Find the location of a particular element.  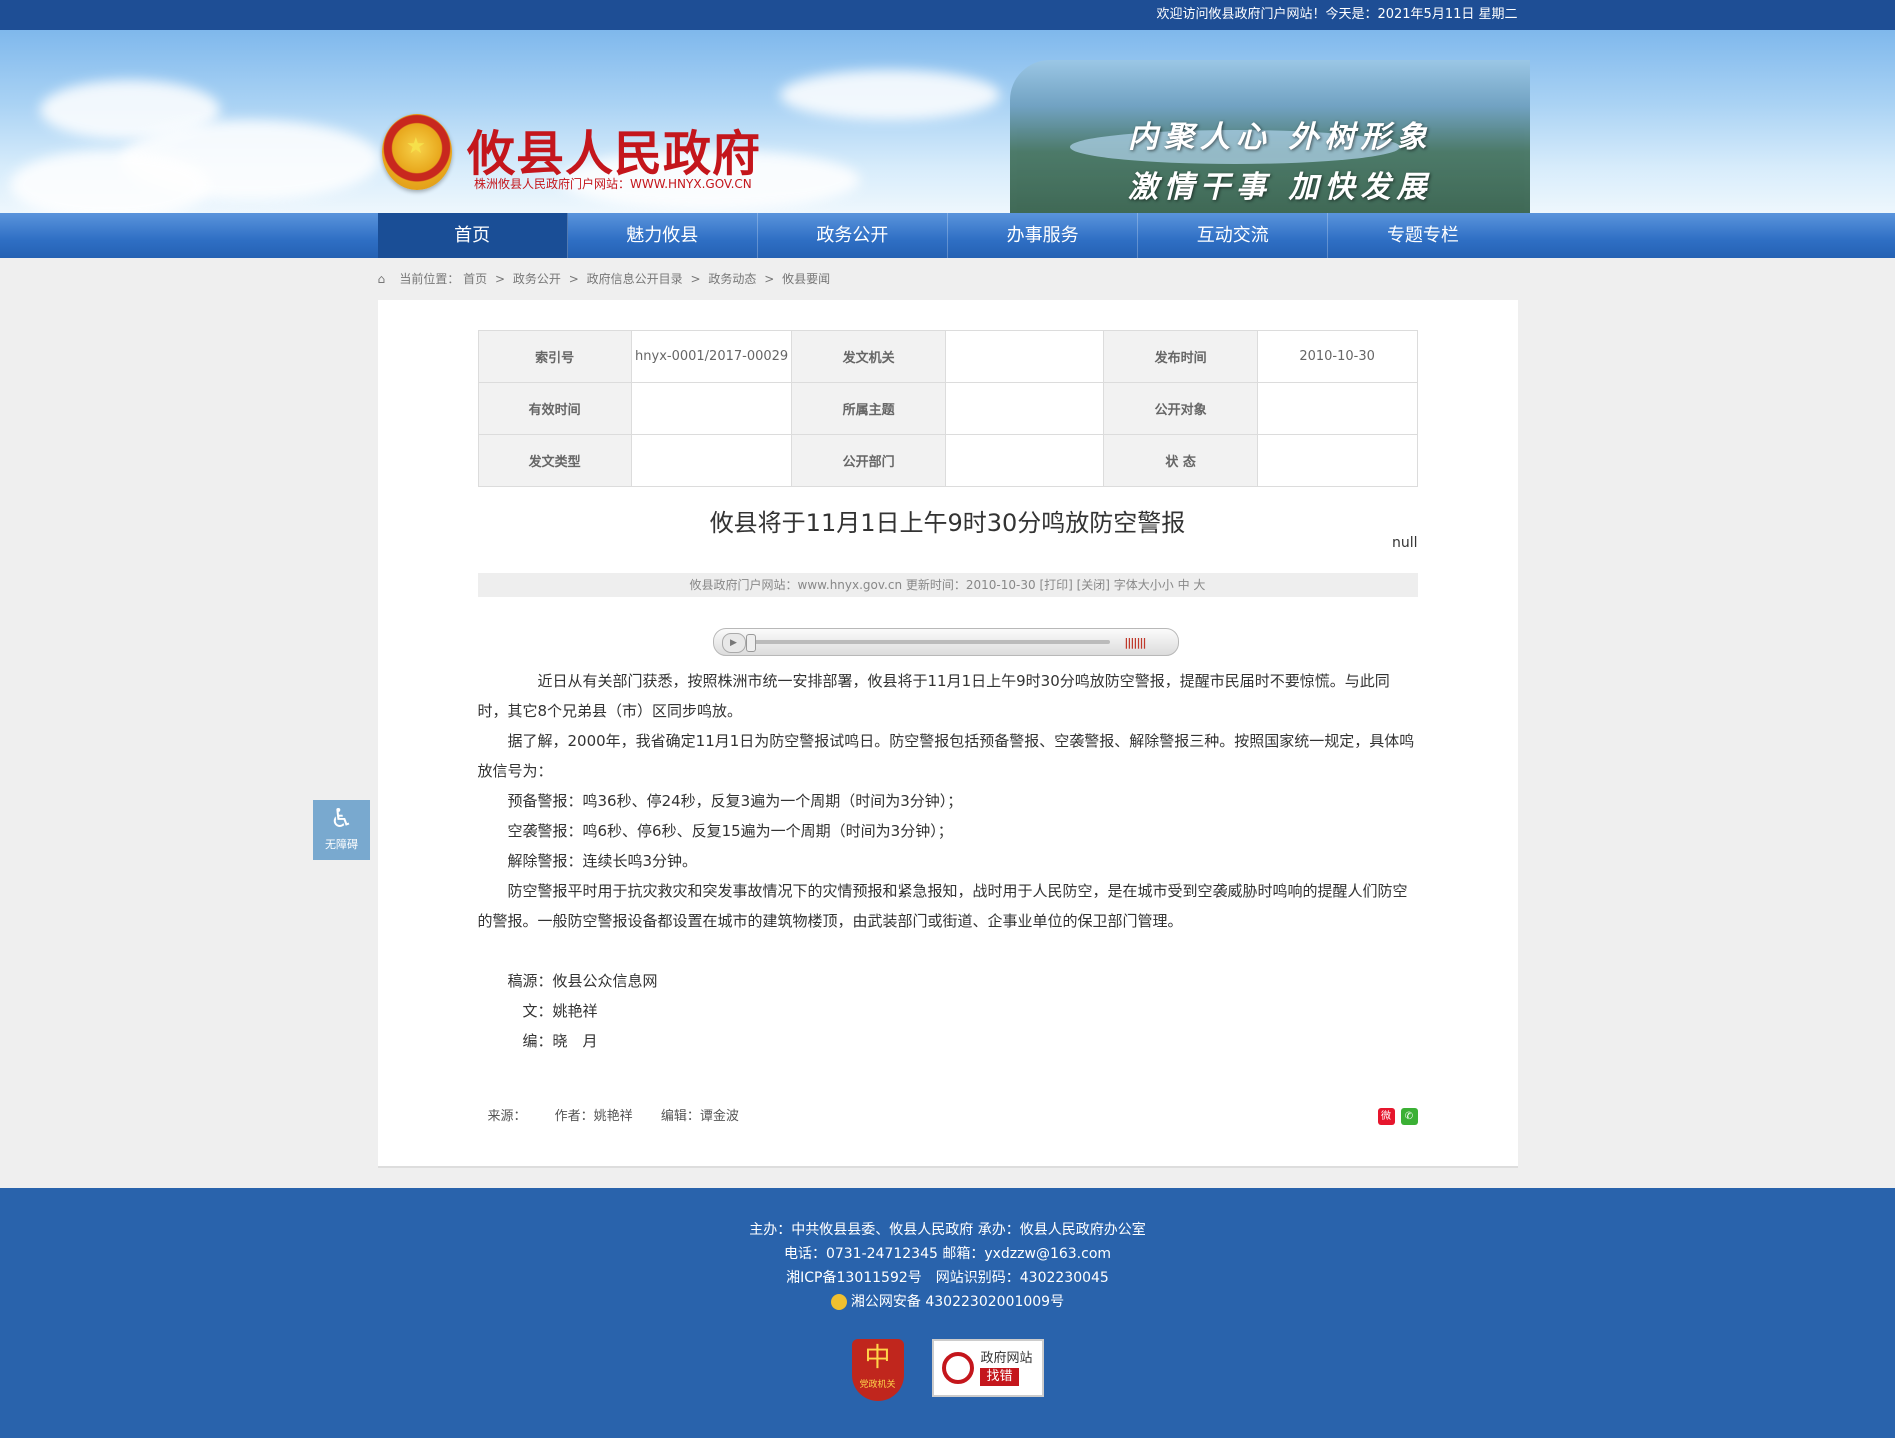

audience-value is located at coordinates (1337, 408).